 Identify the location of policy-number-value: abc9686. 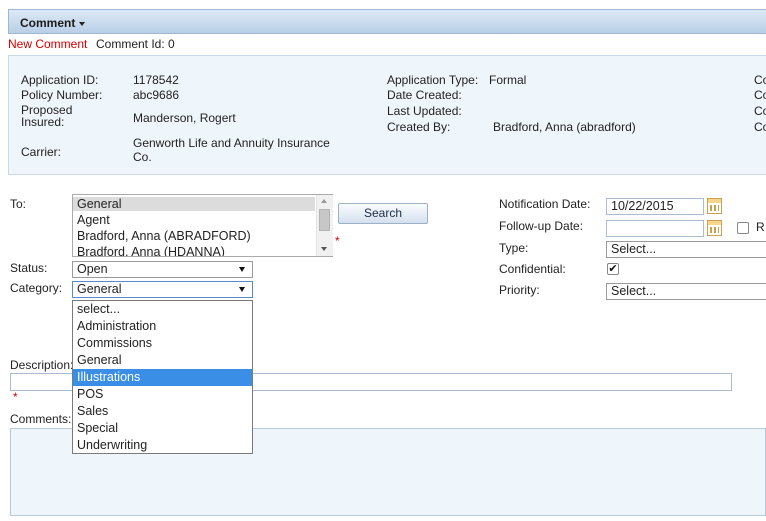
(156, 95).